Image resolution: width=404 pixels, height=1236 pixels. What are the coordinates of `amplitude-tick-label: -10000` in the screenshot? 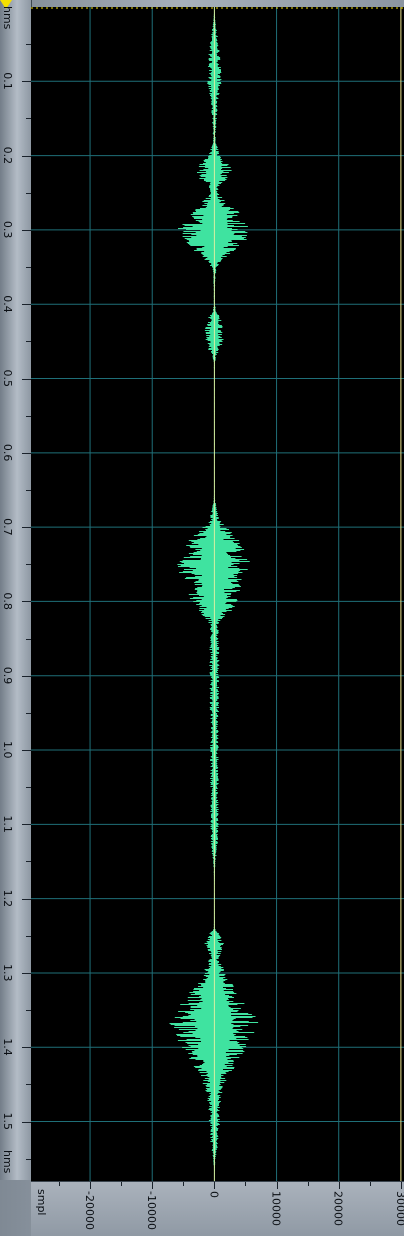 It's located at (152, 1210).